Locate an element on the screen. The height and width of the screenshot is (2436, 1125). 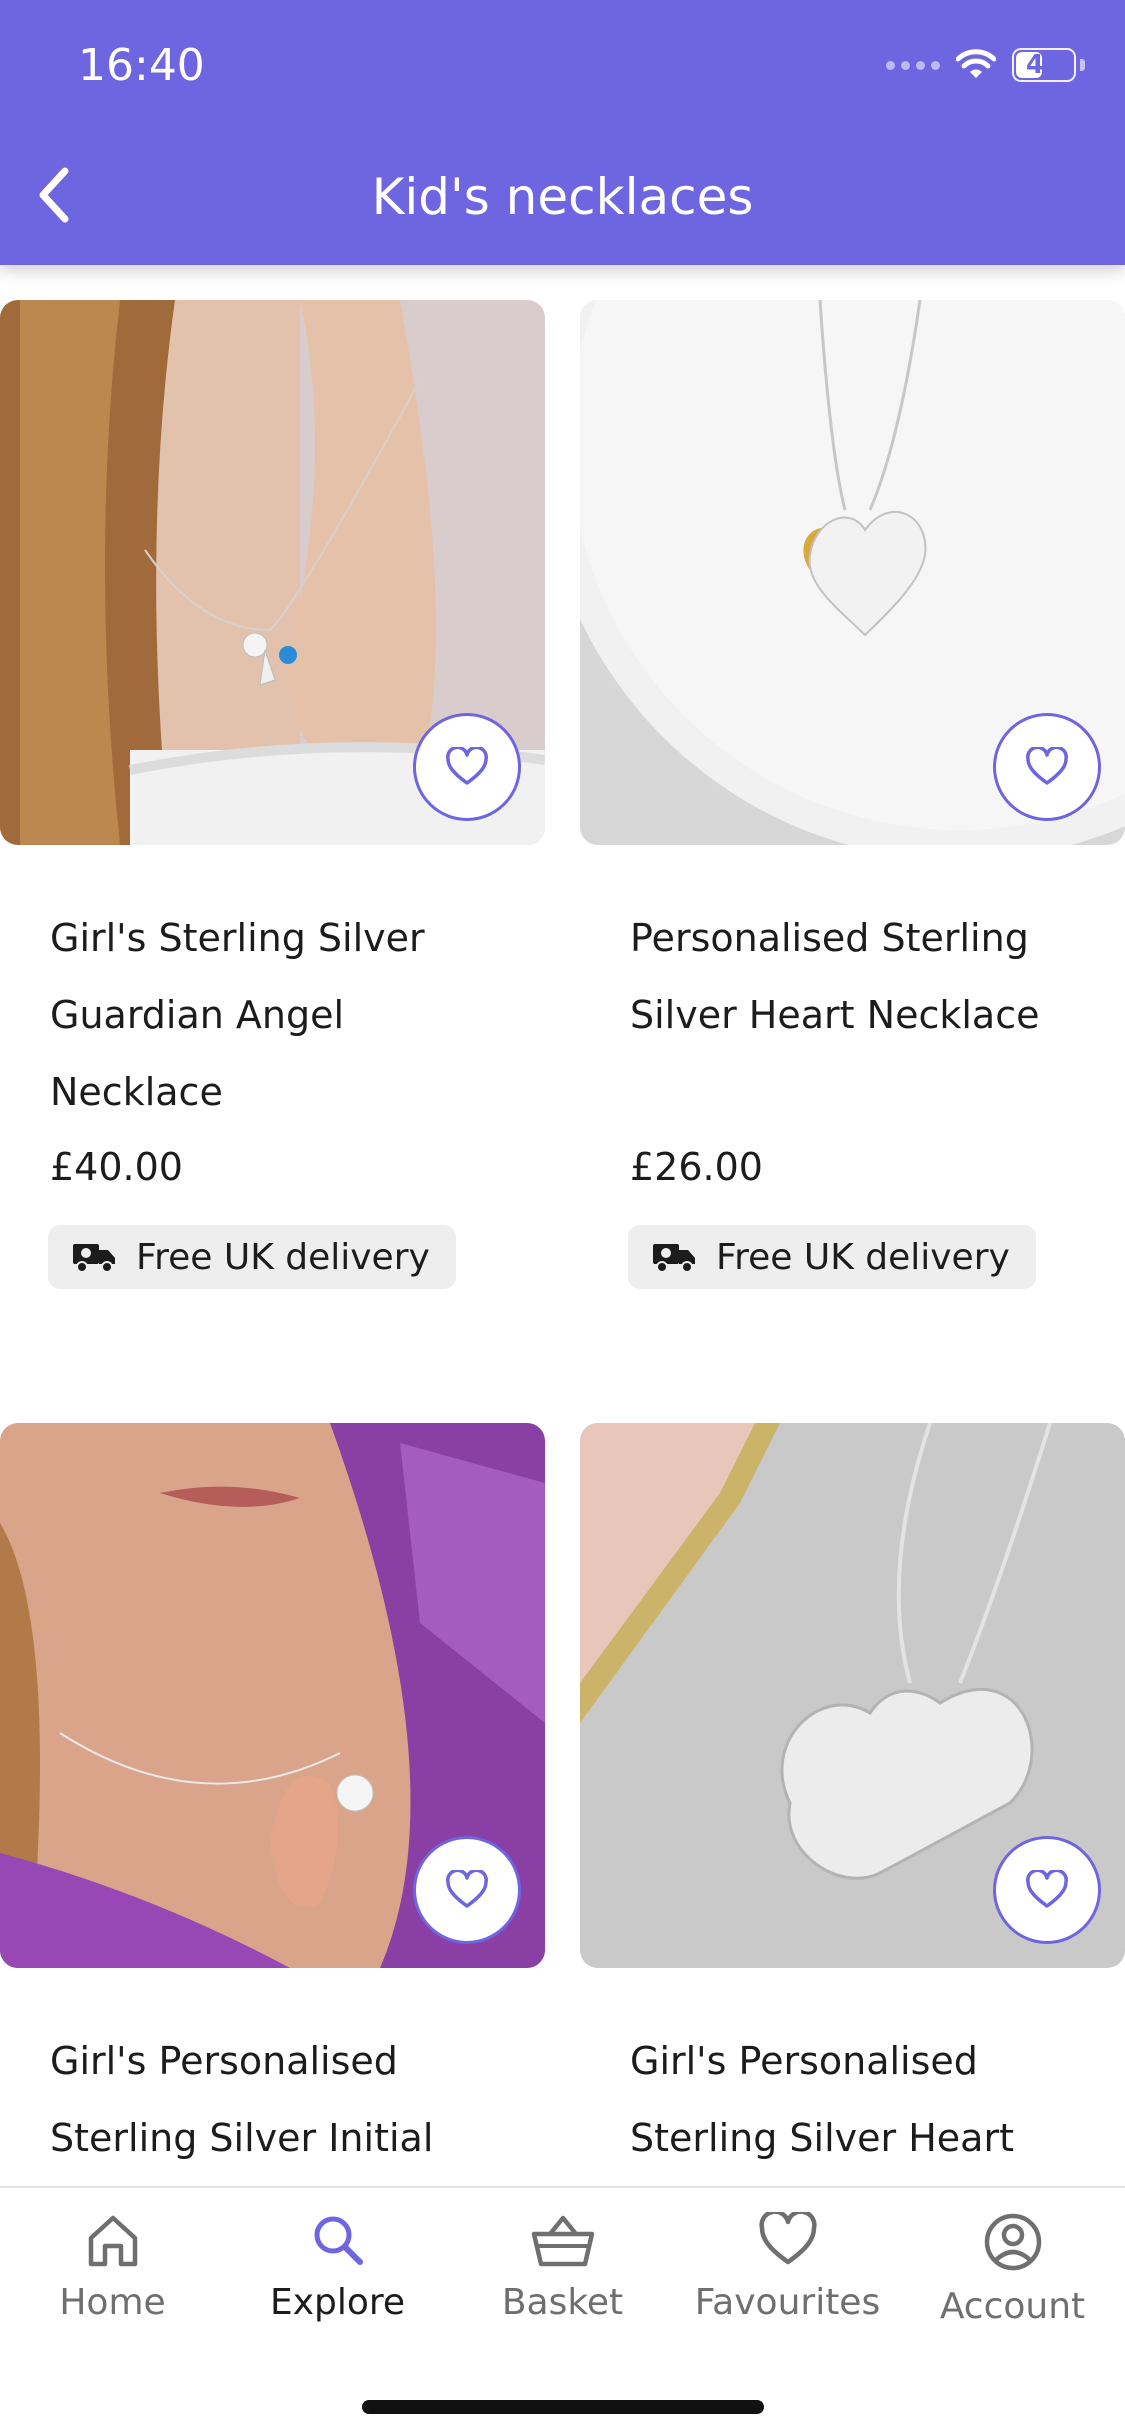
battery-level: 47 is located at coordinates (1044, 65).